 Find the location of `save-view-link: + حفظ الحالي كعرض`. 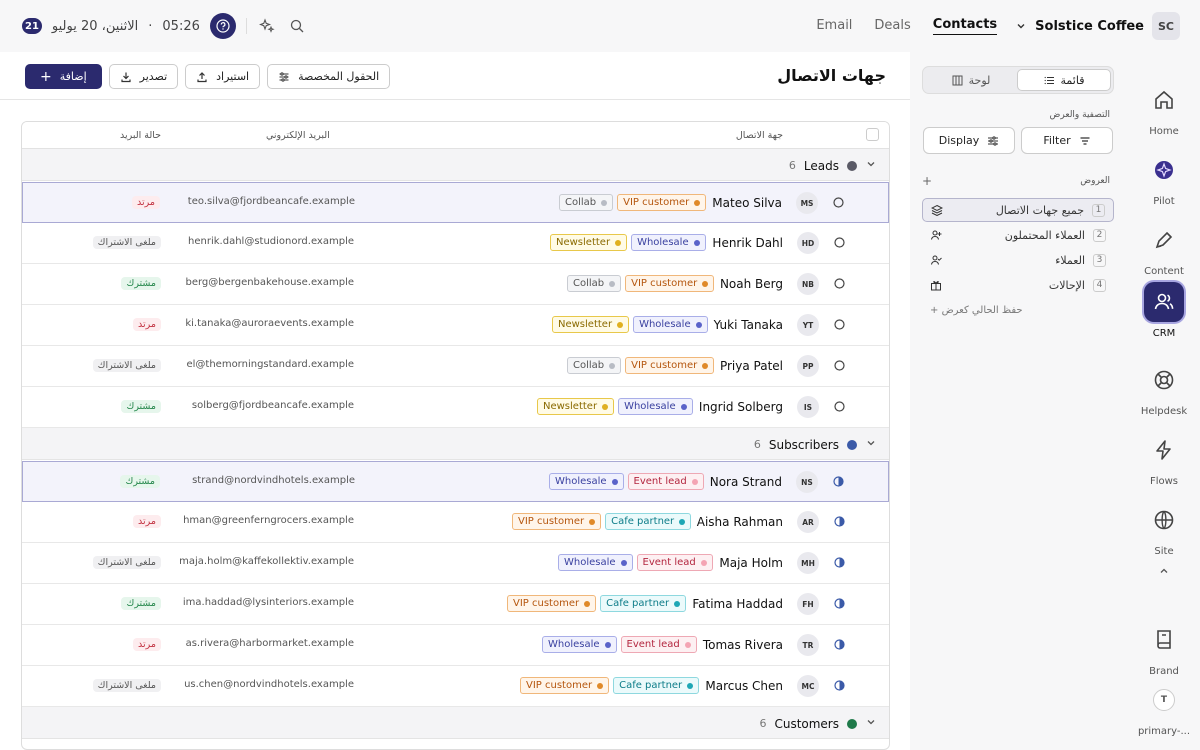

save-view-link: + حفظ الحالي كعرض is located at coordinates (976, 310).